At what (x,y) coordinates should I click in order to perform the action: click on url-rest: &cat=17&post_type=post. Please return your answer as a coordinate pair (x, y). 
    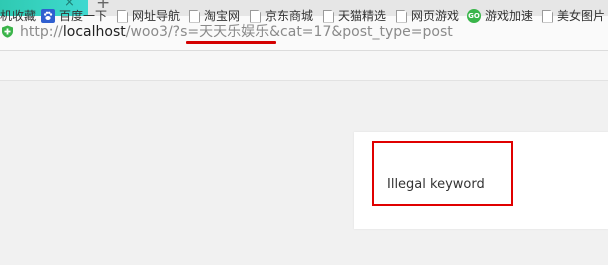
    Looking at the image, I should click on (361, 32).